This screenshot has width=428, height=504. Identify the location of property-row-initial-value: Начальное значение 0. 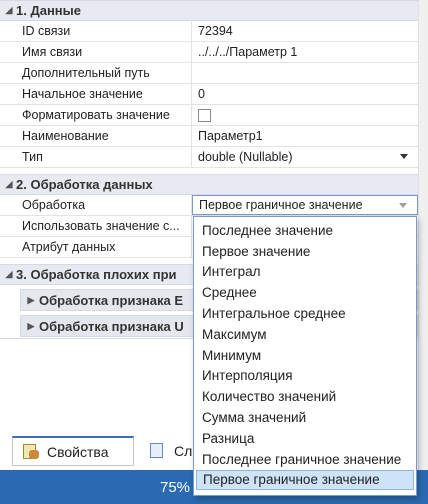
(209, 94).